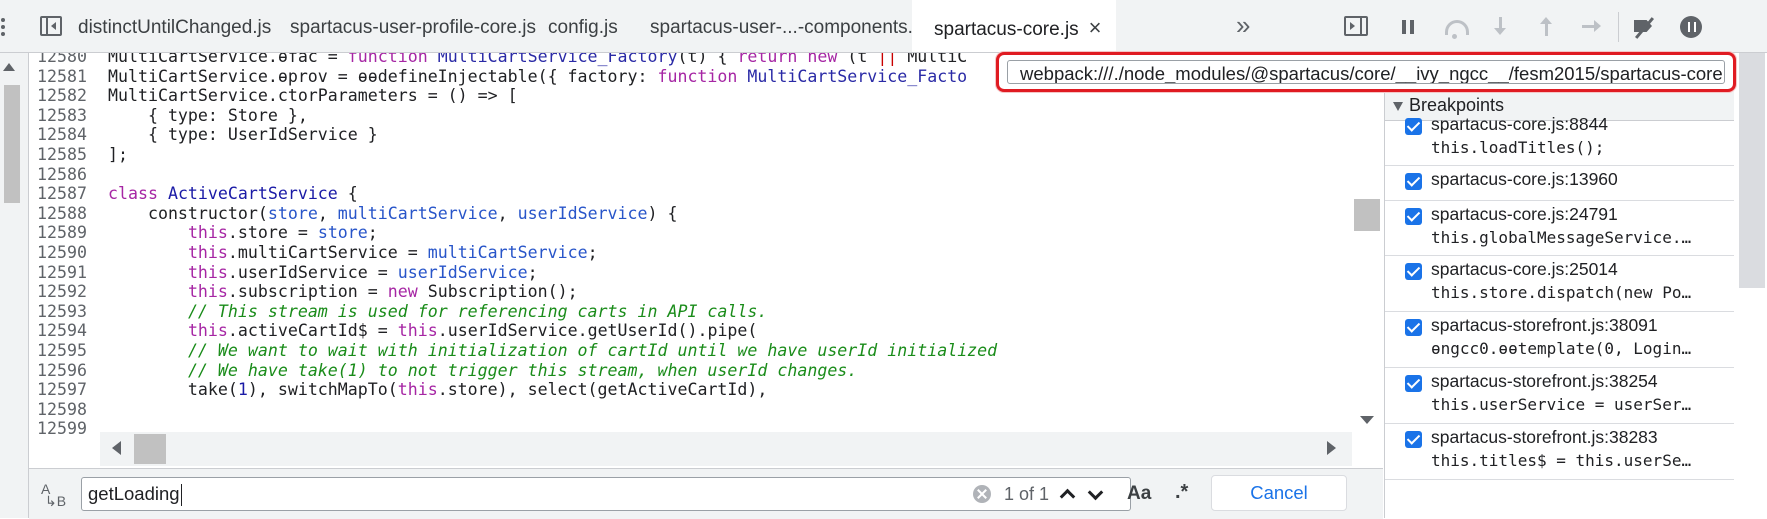  What do you see at coordinates (347, 194) in the screenshot?
I see `code-token: {` at bounding box center [347, 194].